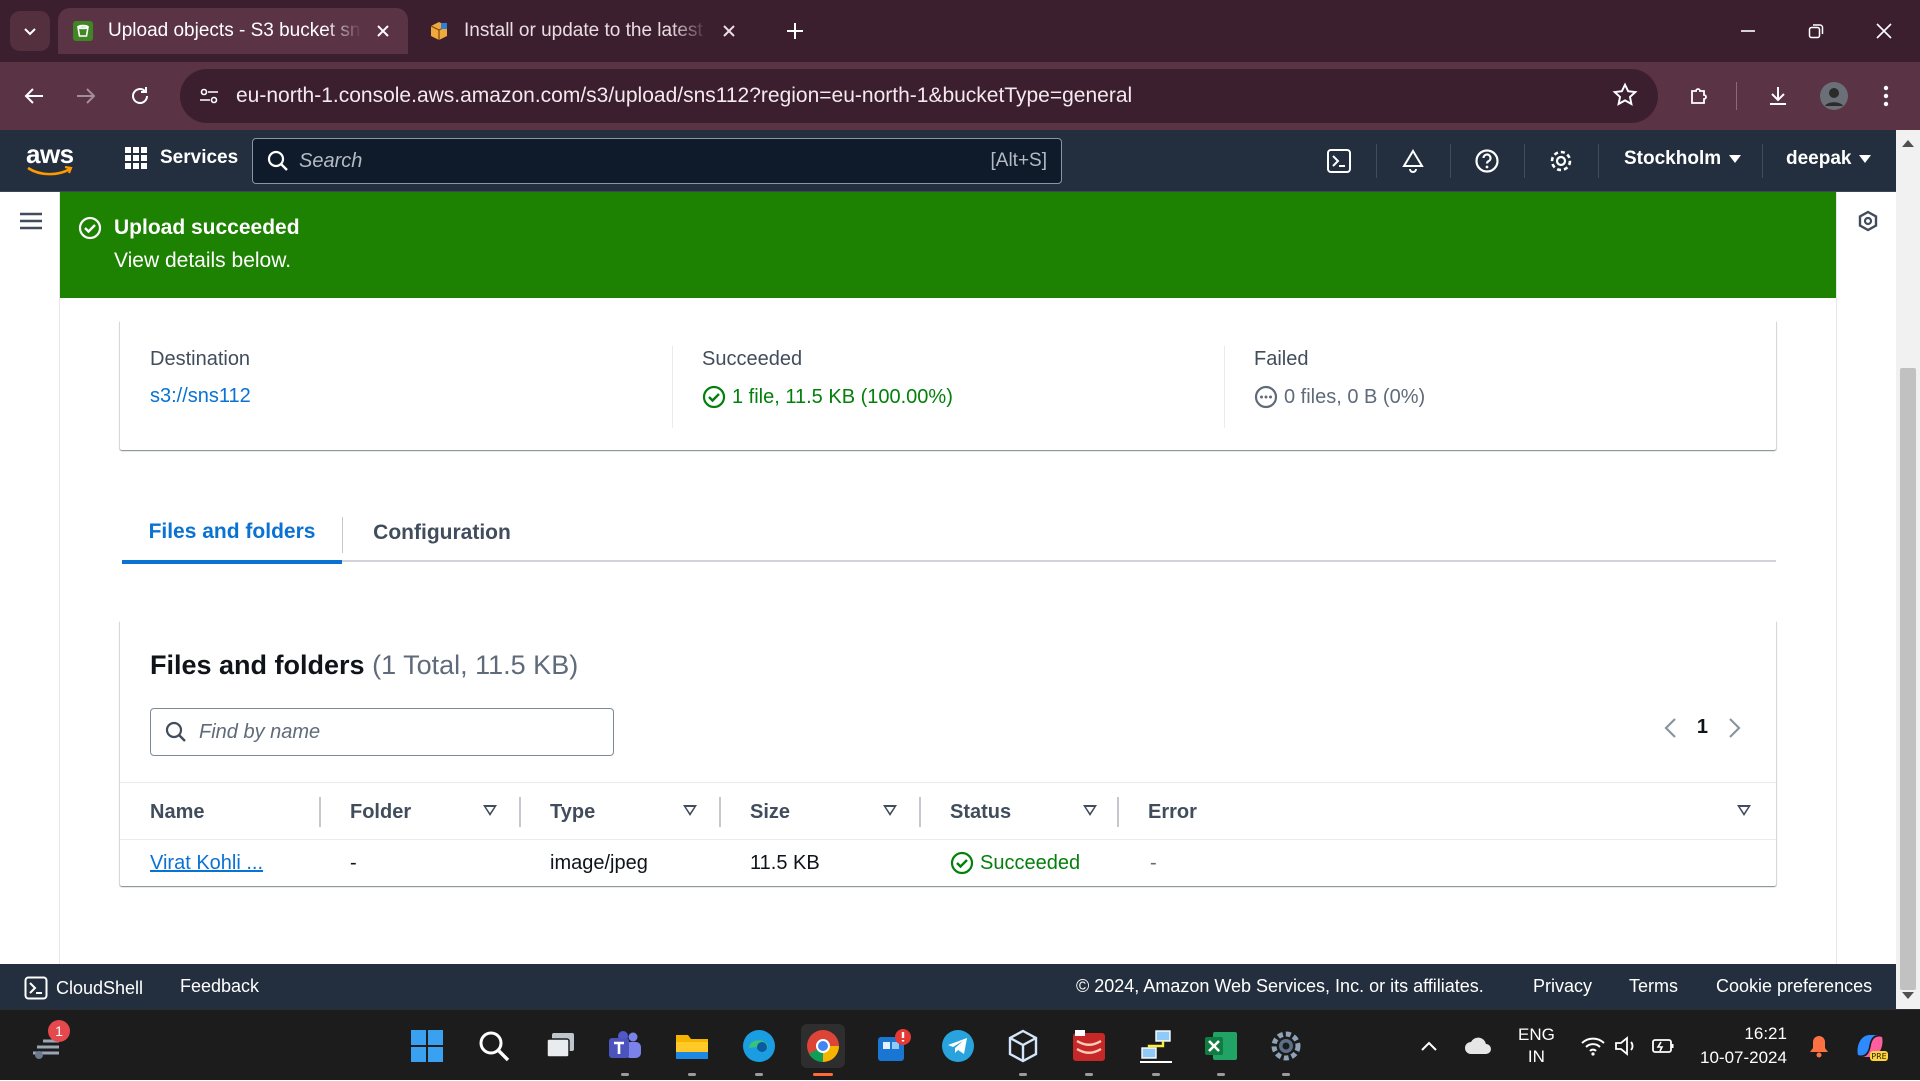 The height and width of the screenshot is (1081, 1920). What do you see at coordinates (1834, 96) in the screenshot?
I see `profile-avatar` at bounding box center [1834, 96].